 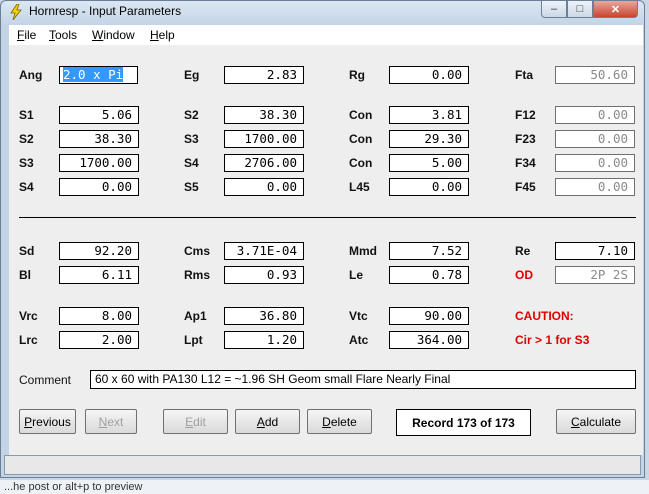 I want to click on ang-field: 2.0 x Pi, so click(x=98, y=75).